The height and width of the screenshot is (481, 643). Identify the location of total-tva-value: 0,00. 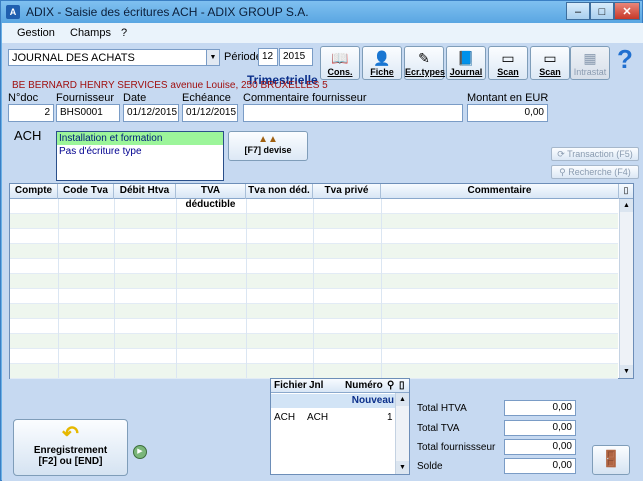
(540, 428).